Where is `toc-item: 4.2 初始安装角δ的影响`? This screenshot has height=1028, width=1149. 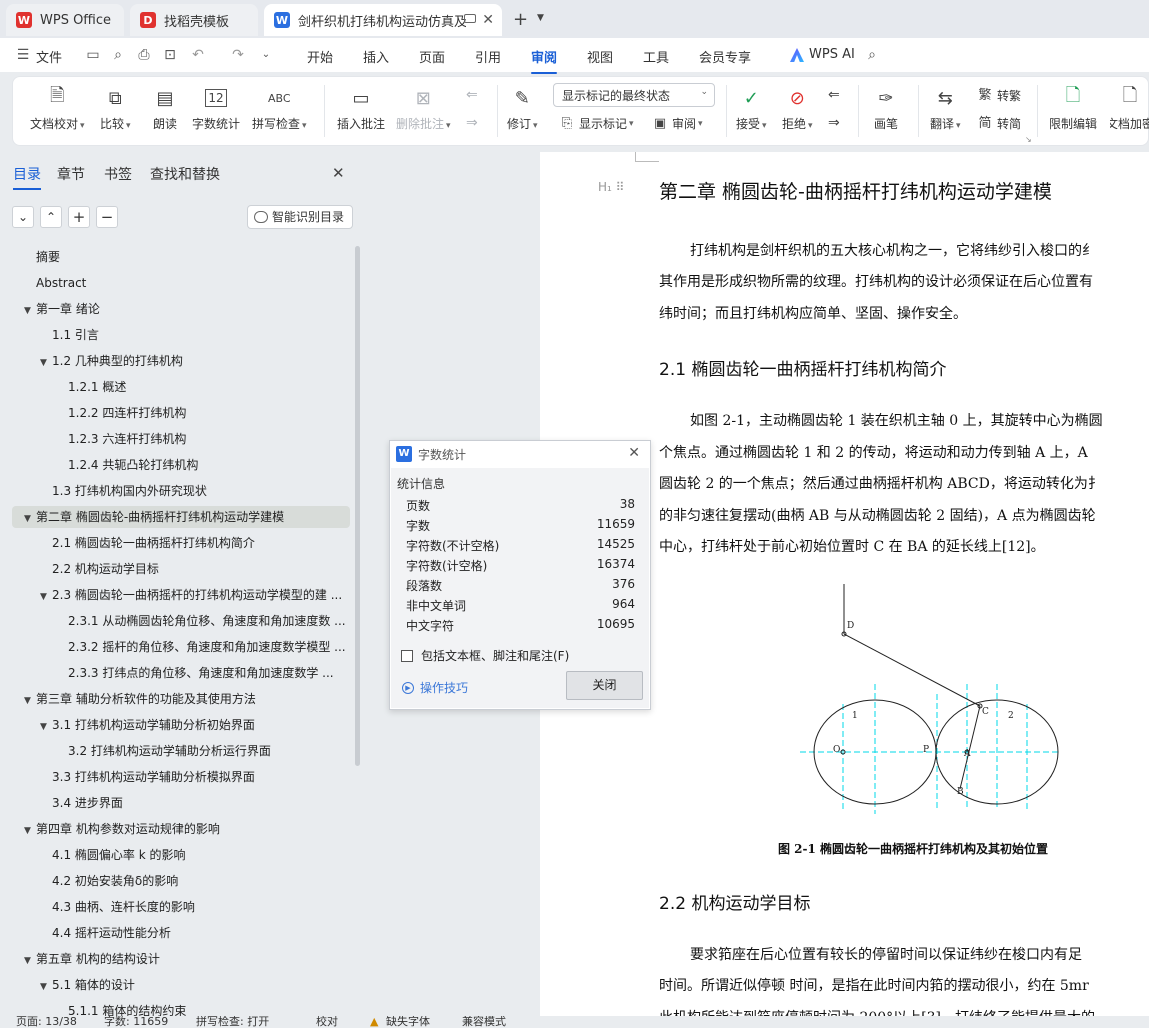 toc-item: 4.2 初始安装角δ的影响 is located at coordinates (195, 881).